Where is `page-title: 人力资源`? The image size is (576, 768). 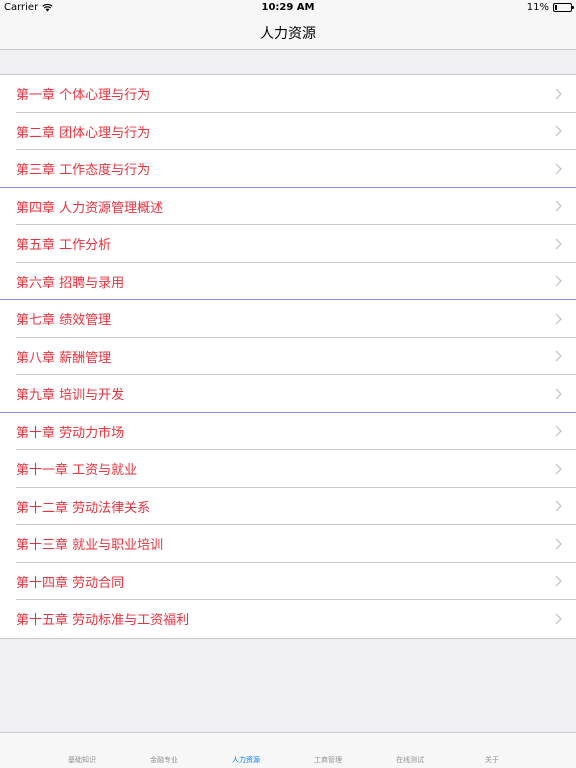
page-title: 人力资源 is located at coordinates (288, 33).